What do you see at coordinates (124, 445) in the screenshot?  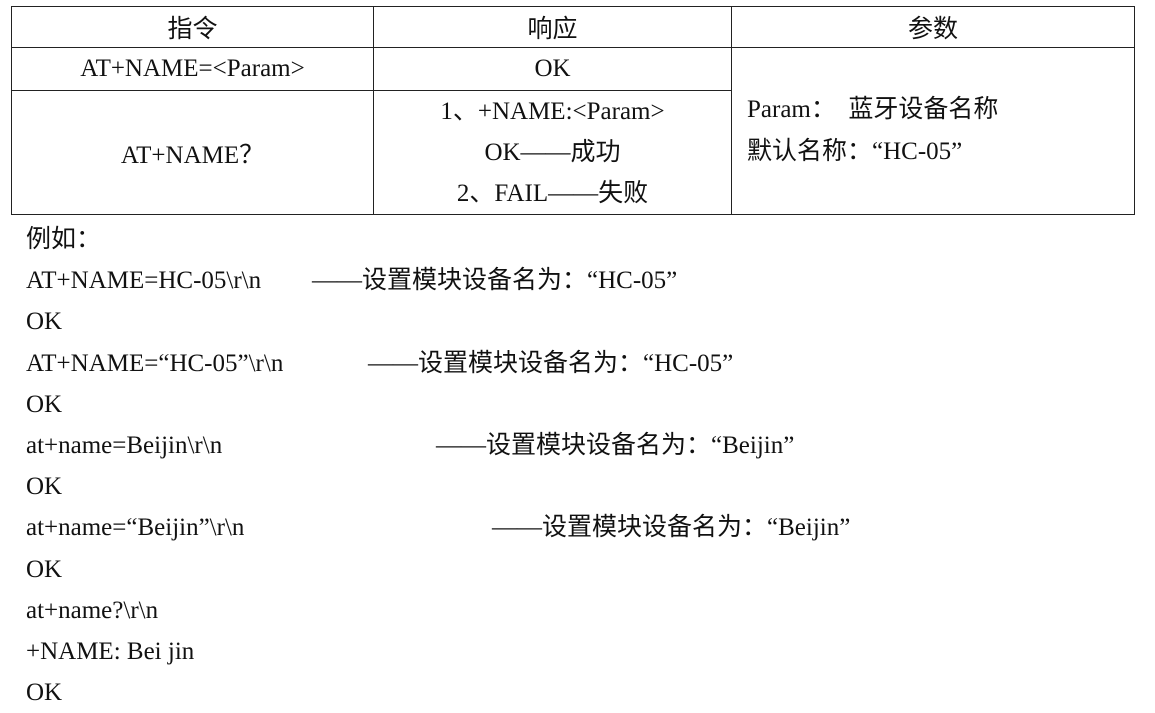 I see `example-command: at+name=Beijin\r\n` at bounding box center [124, 445].